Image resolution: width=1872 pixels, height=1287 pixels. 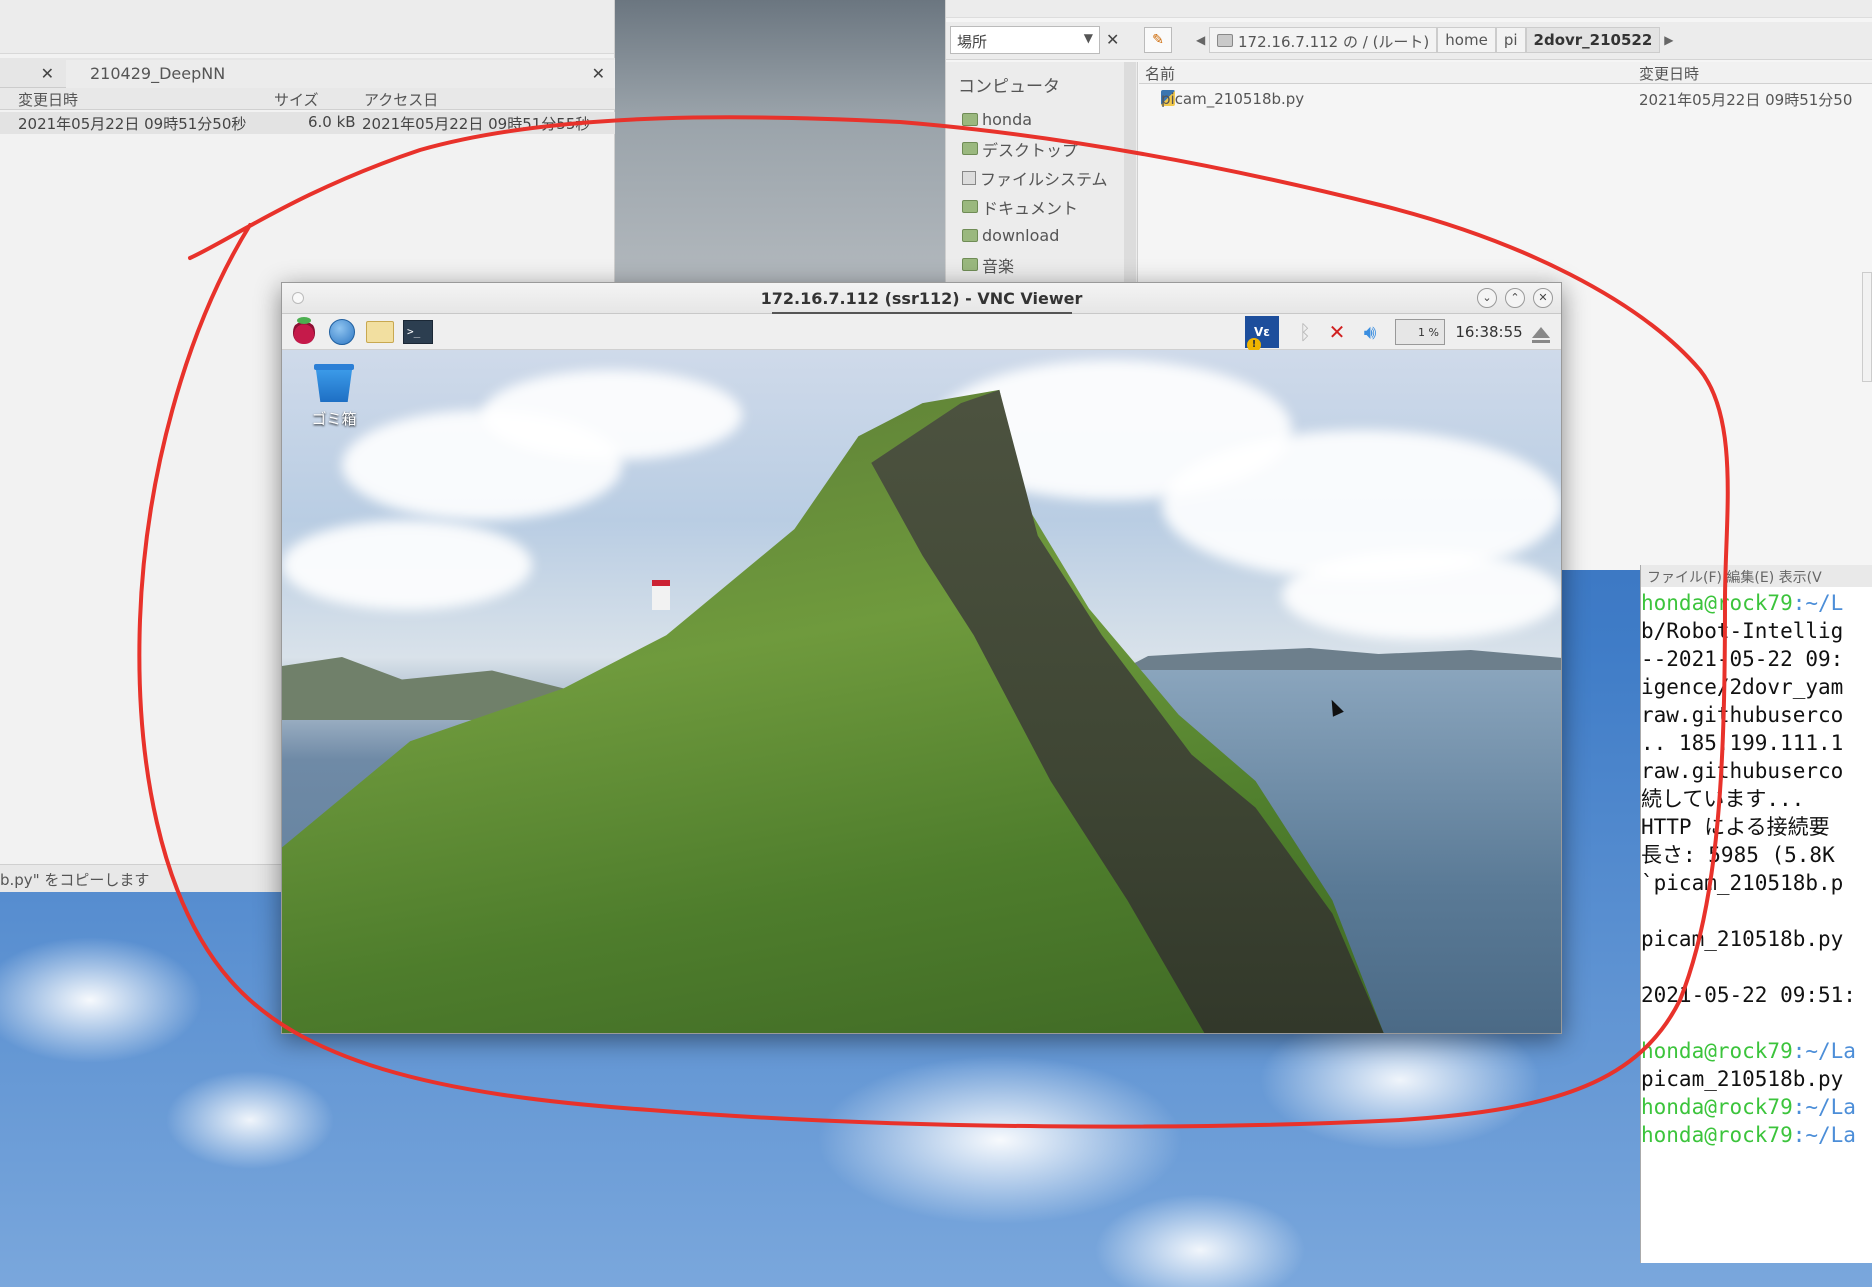 I want to click on sidebar-item-label: ドキュメント, so click(x=1030, y=208).